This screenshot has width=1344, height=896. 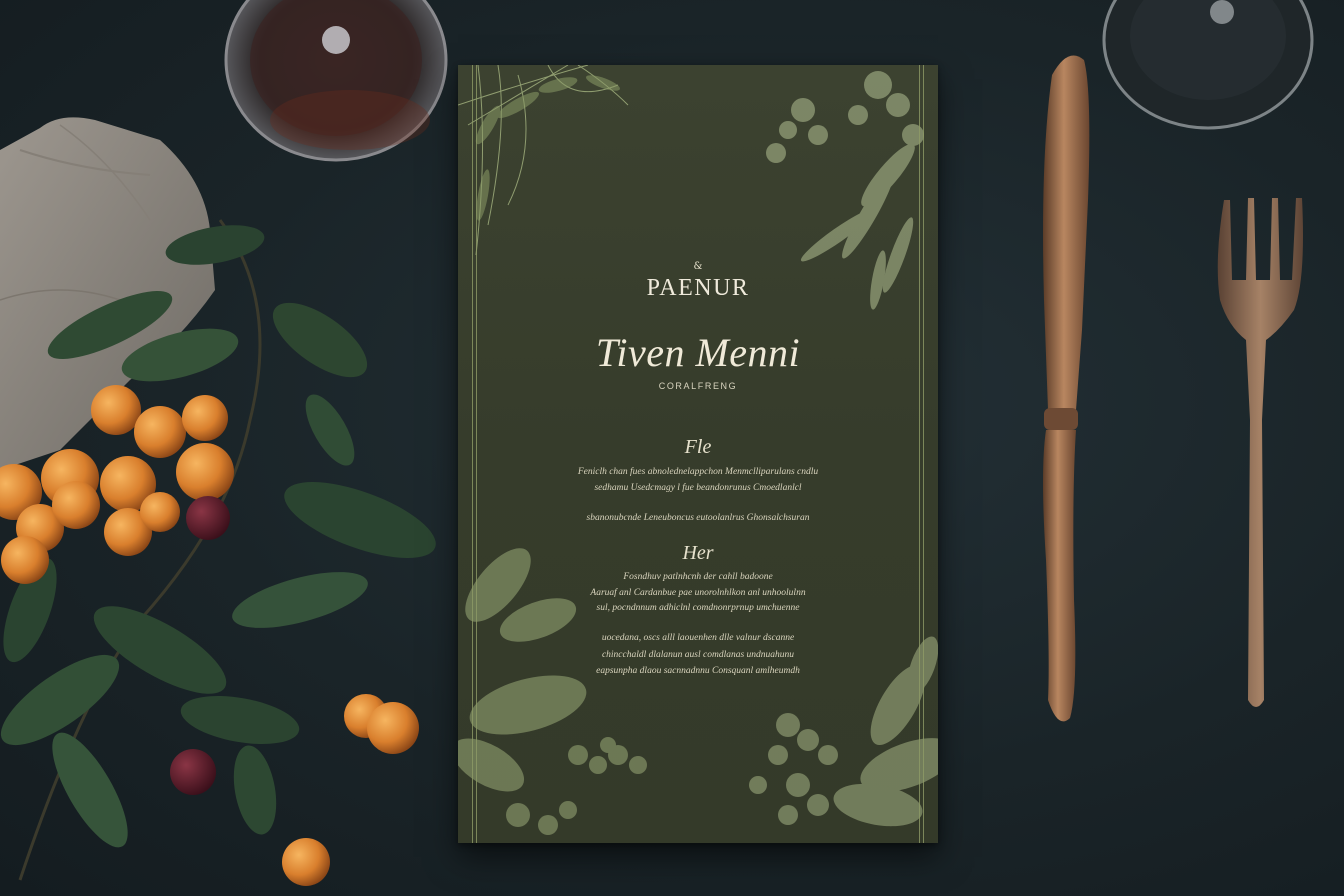 What do you see at coordinates (698, 288) in the screenshot?
I see `brand-name: PAENUR` at bounding box center [698, 288].